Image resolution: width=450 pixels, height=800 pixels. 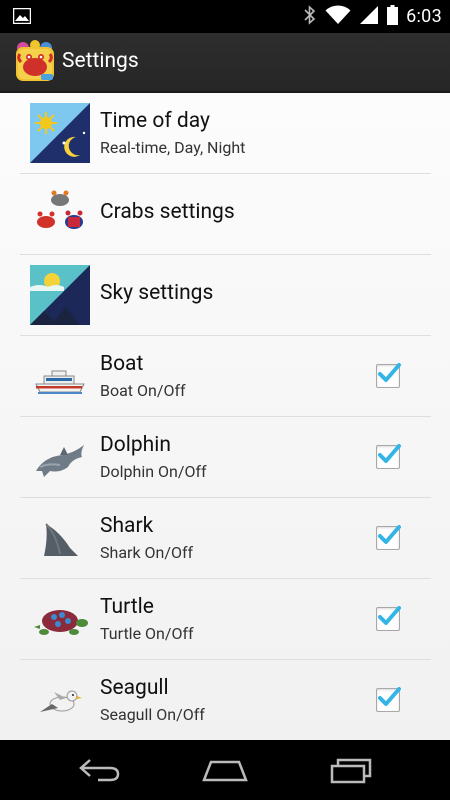 What do you see at coordinates (60, 457) in the screenshot?
I see `dolphin-icon` at bounding box center [60, 457].